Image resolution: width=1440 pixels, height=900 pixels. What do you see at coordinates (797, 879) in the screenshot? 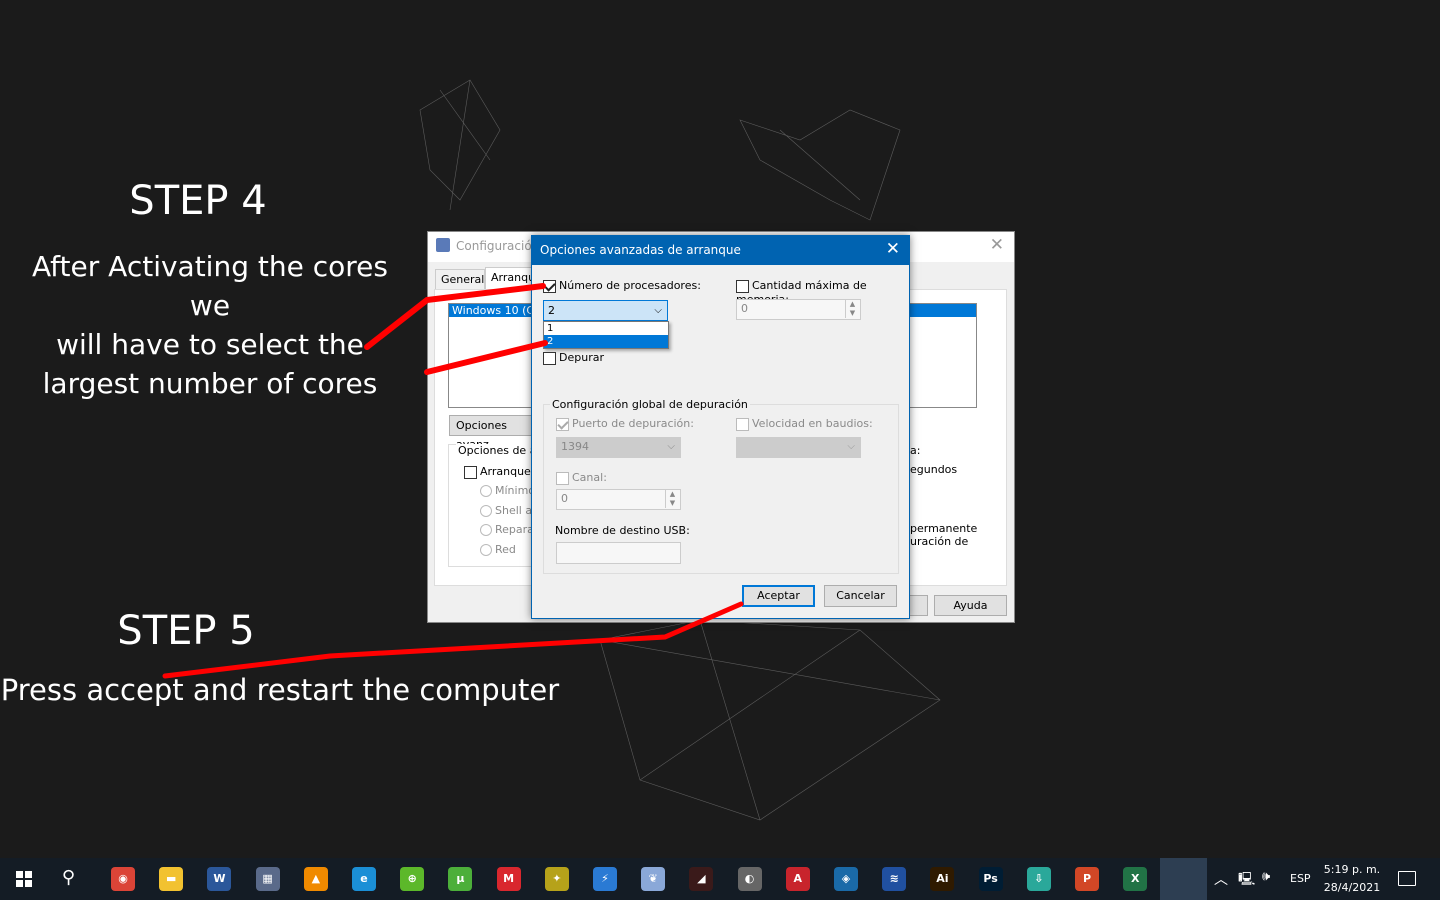
I see `autocad-icon: A` at bounding box center [797, 879].